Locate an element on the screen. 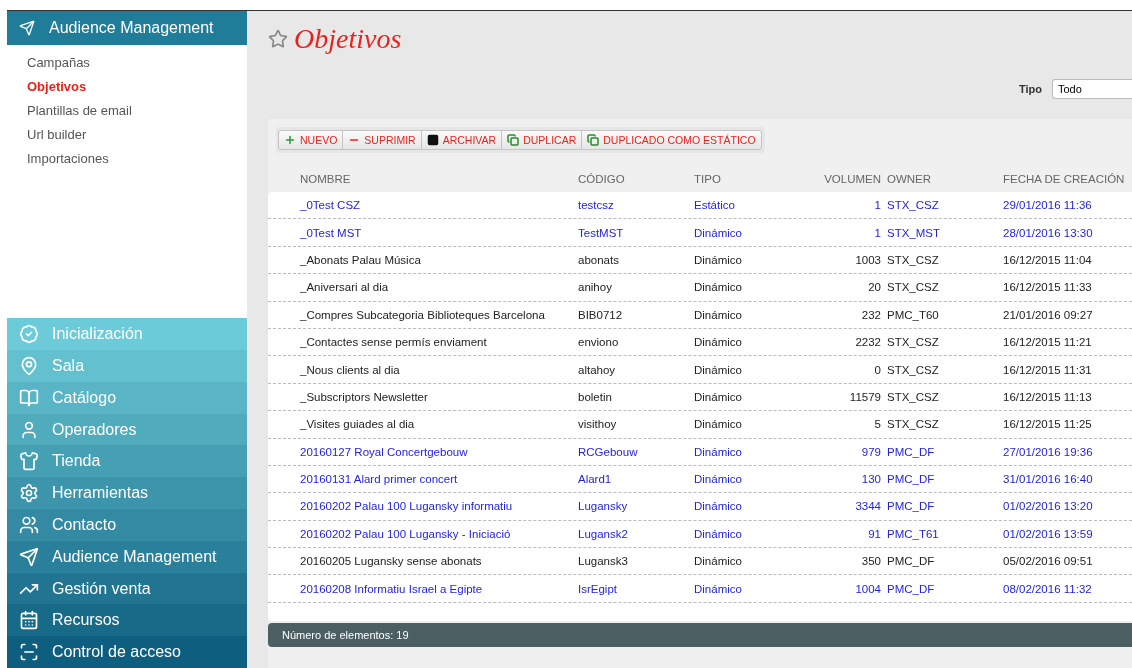 The image size is (1132, 668). sidebar-section-header: Audience Management is located at coordinates (127, 28).